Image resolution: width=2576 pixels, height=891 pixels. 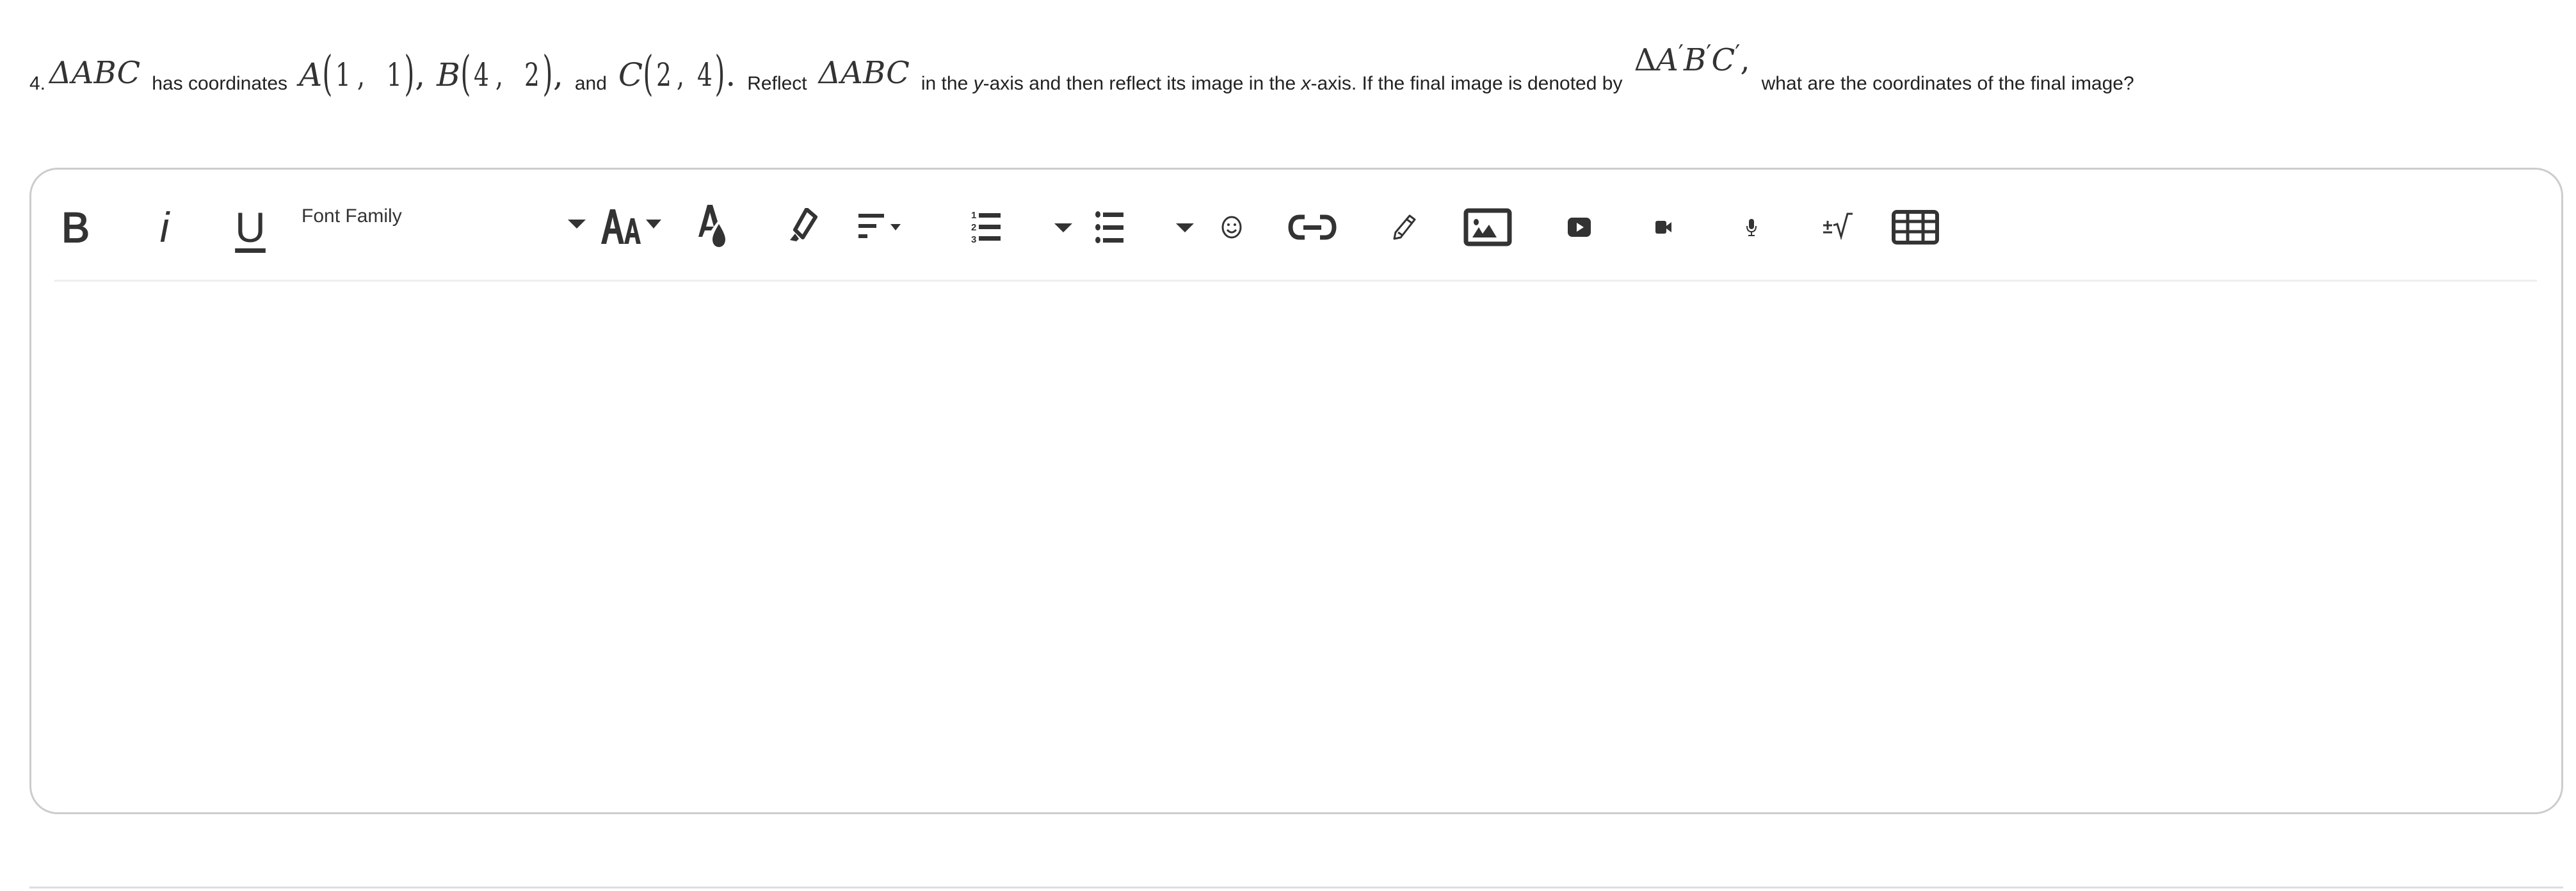 I want to click on question-number: 4., so click(x=37, y=83).